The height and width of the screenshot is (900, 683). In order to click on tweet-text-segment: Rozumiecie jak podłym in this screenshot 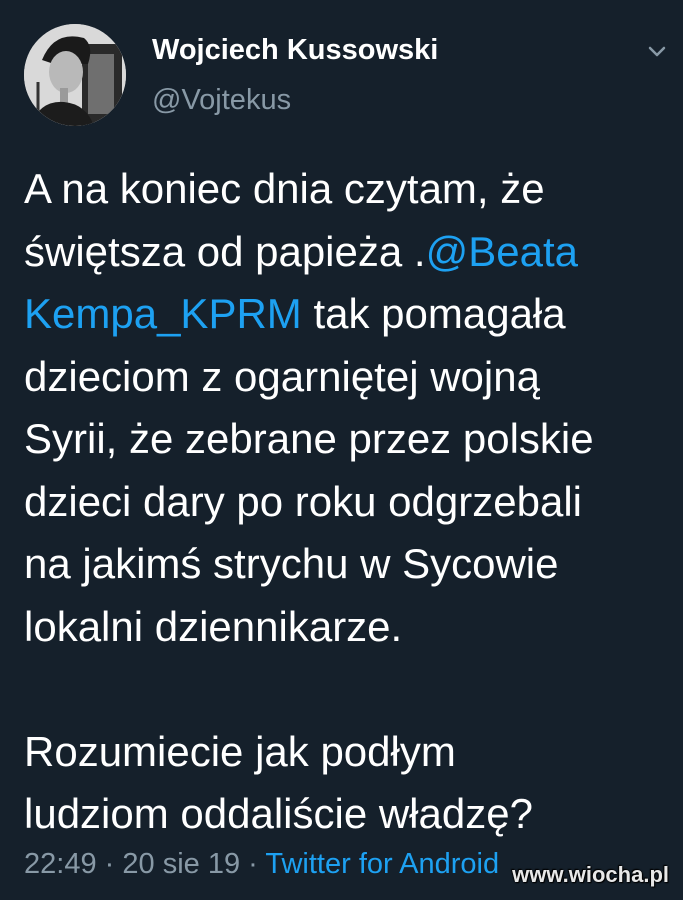, I will do `click(240, 751)`.